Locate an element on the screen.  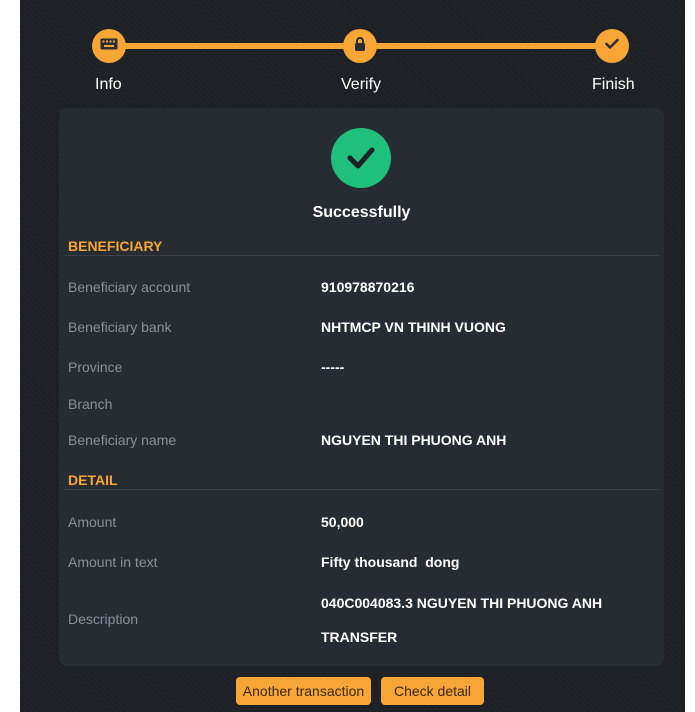
description-value-line2: TRANSFER is located at coordinates (359, 637).